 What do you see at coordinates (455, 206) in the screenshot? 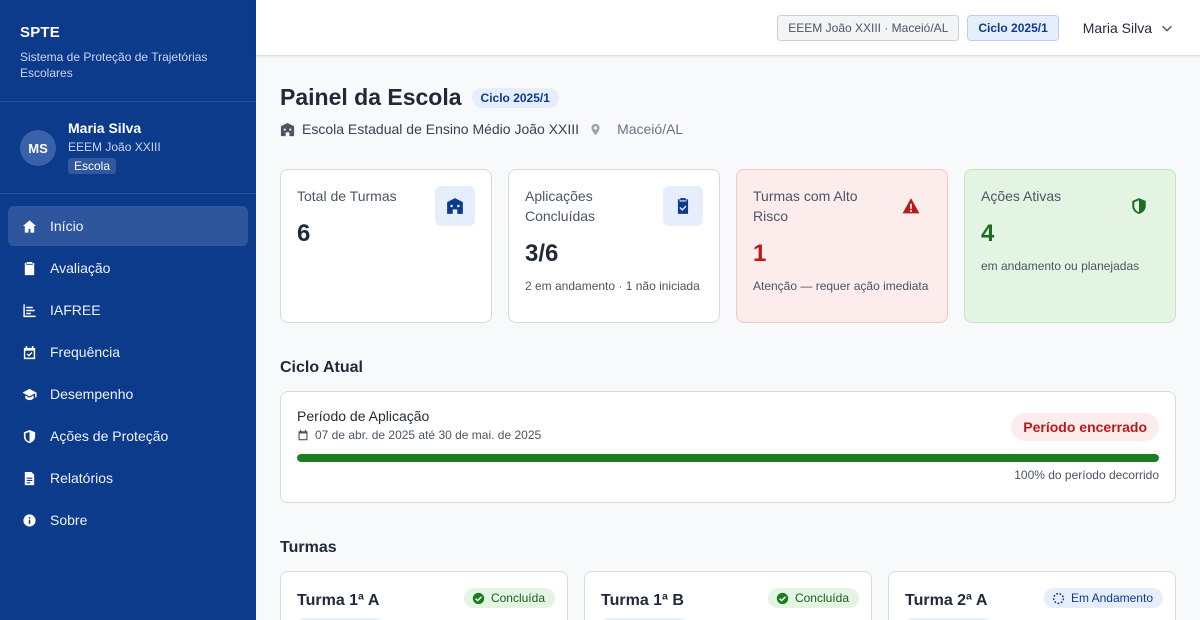
I see `school-icon` at bounding box center [455, 206].